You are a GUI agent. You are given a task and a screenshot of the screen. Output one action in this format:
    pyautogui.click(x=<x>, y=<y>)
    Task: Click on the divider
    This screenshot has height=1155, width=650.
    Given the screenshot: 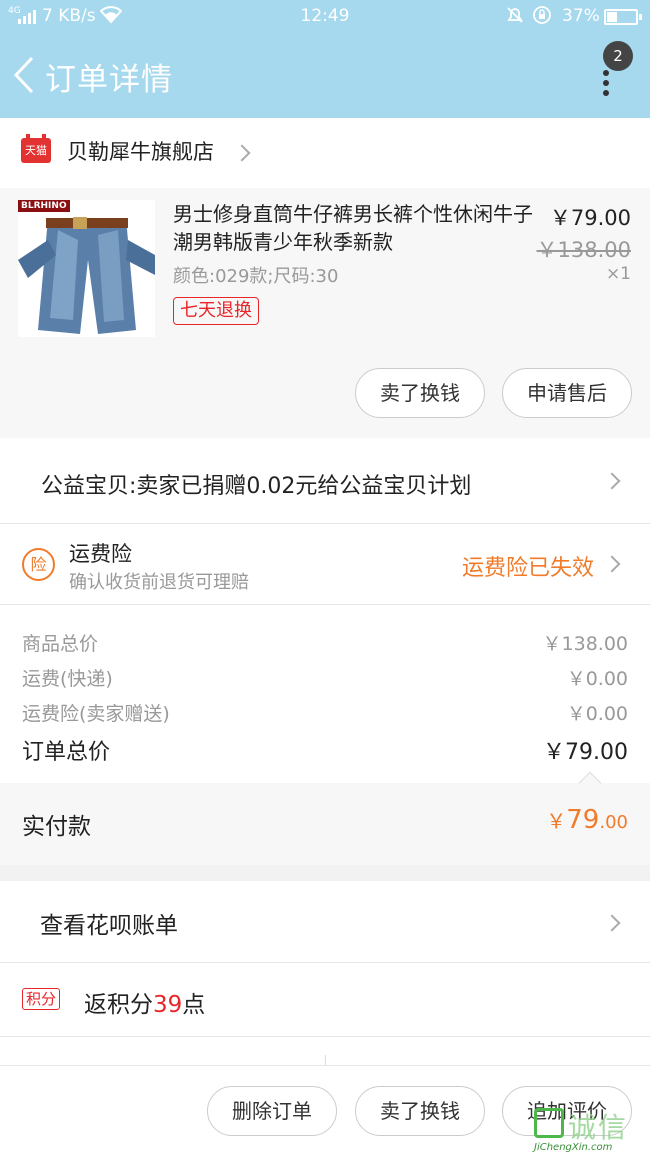 What is the action you would take?
    pyautogui.click(x=325, y=1060)
    